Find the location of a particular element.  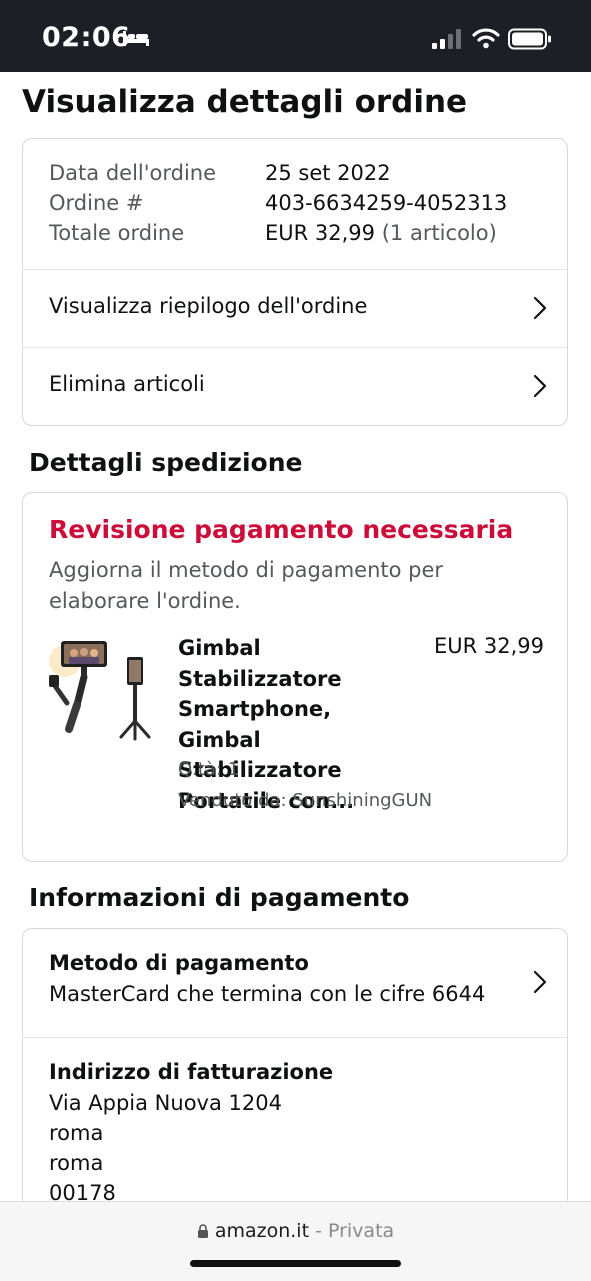

wifi-icon is located at coordinates (486, 38).